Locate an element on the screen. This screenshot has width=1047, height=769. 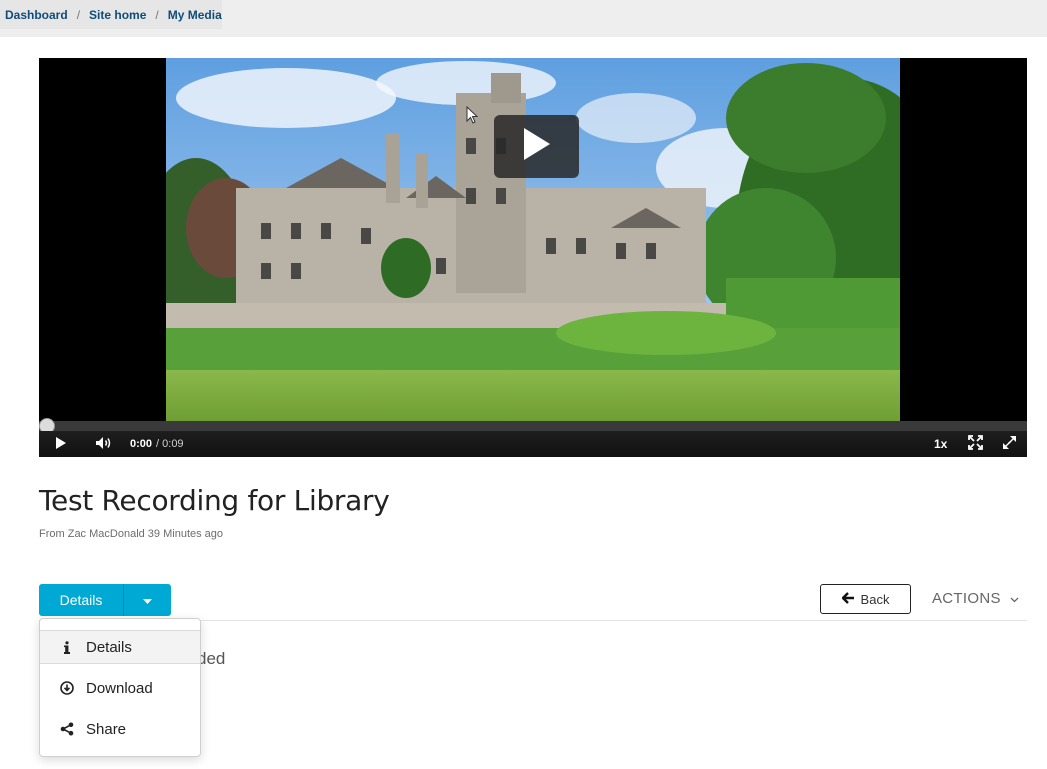
current-time: 0:00 is located at coordinates (141, 444).